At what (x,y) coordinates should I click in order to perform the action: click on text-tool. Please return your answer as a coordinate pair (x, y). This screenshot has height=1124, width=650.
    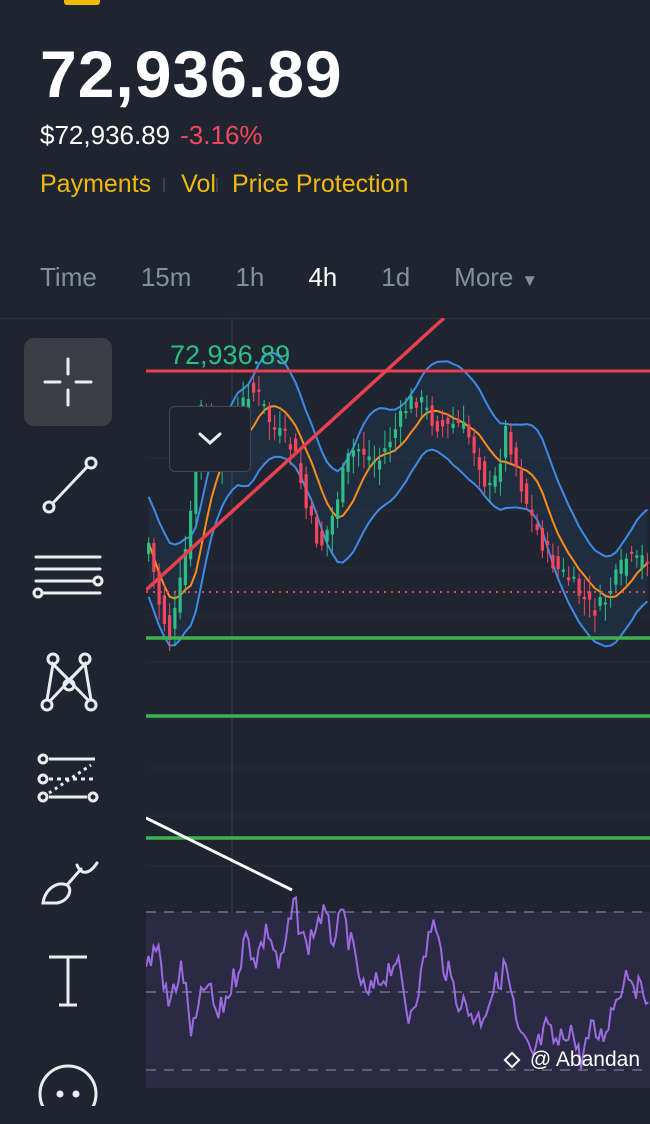
    Looking at the image, I should click on (68, 980).